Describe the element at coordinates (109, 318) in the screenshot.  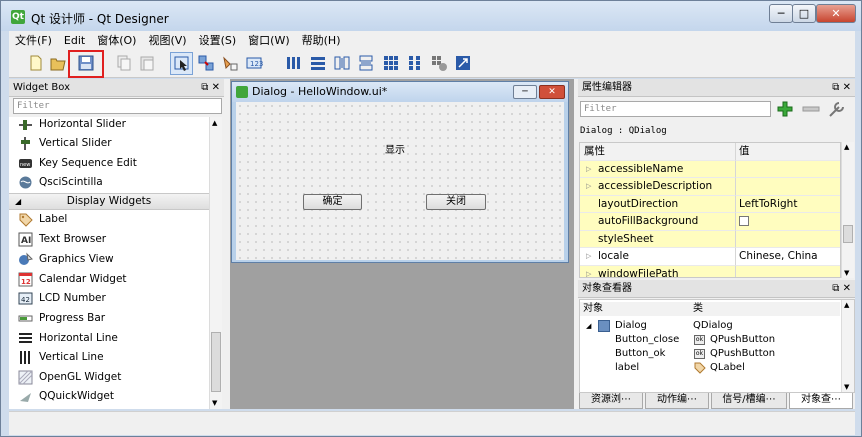
I see `widget-item-progress-bar: Progress Bar` at that location.